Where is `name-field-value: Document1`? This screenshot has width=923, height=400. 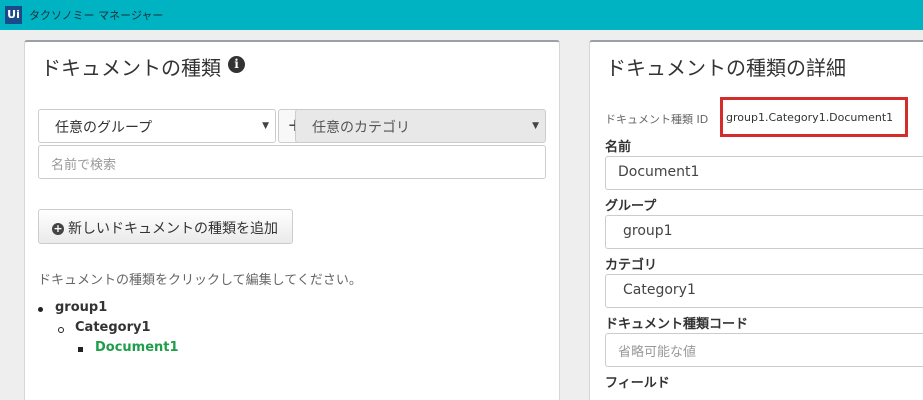 name-field-value: Document1 is located at coordinates (659, 172).